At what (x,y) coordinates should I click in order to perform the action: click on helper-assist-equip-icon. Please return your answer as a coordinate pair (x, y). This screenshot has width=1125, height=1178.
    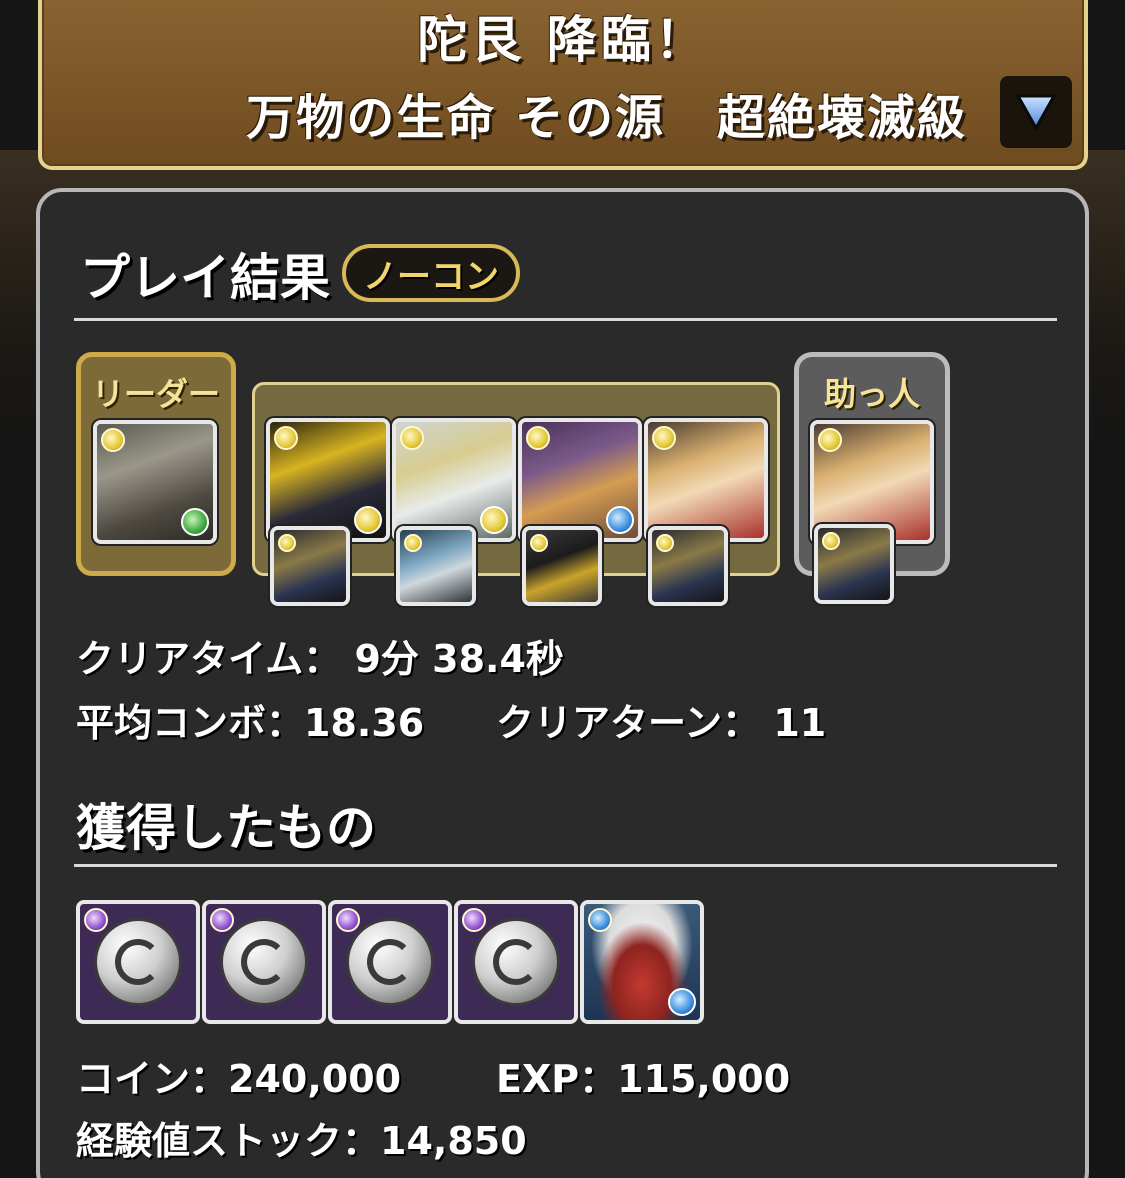
    Looking at the image, I should click on (854, 564).